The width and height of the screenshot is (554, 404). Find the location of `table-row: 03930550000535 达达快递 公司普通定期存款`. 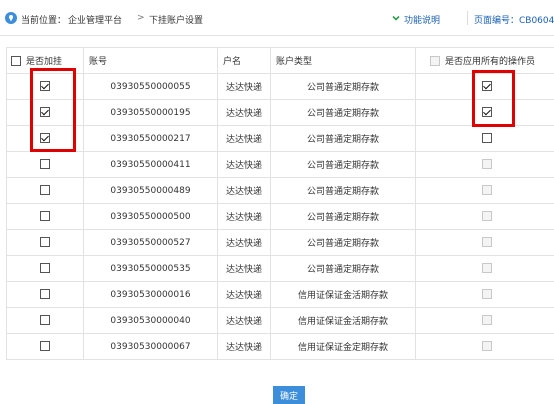

table-row: 03930550000535 达达快递 公司普通定期存款 is located at coordinates (280, 268).